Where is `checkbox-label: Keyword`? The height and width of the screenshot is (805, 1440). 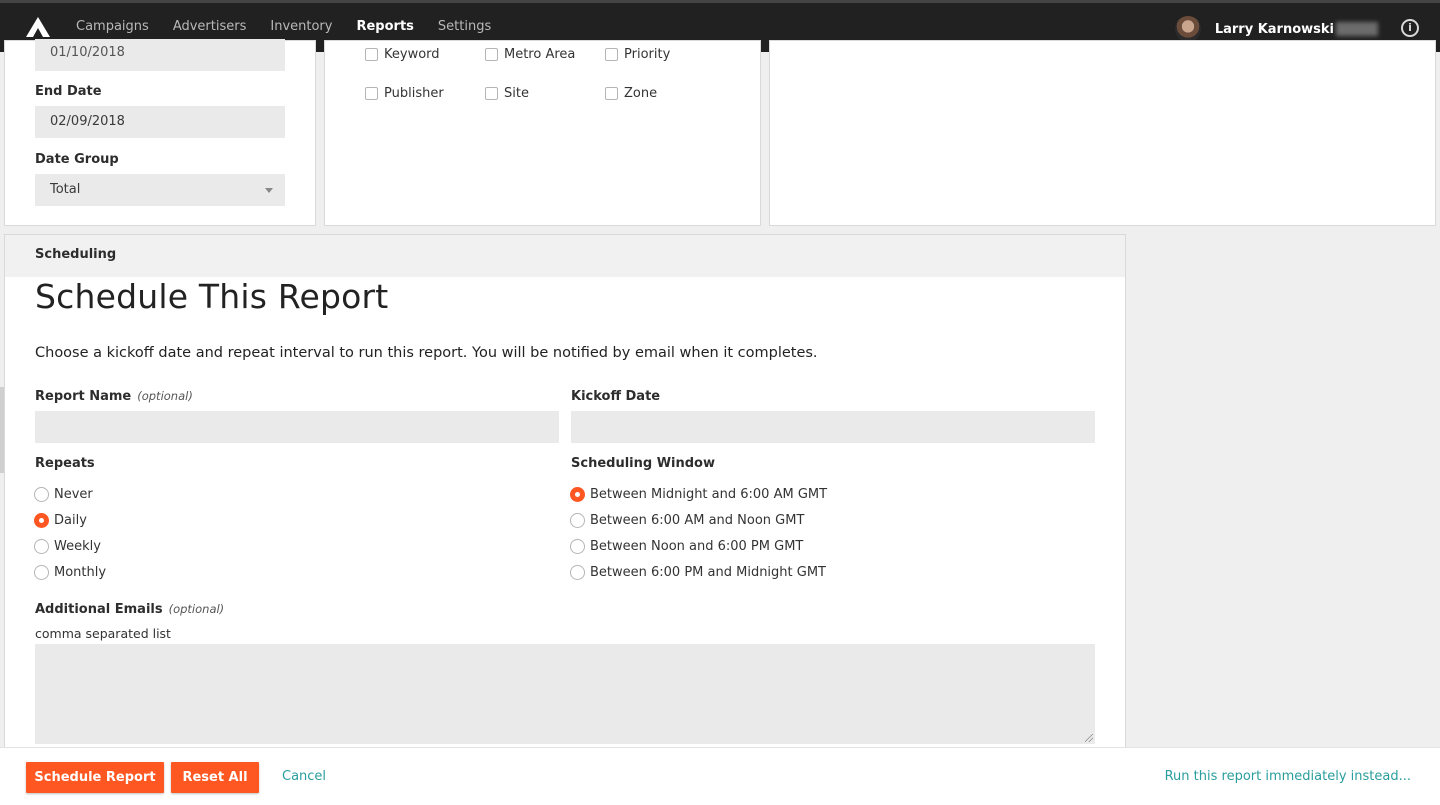 checkbox-label: Keyword is located at coordinates (412, 54).